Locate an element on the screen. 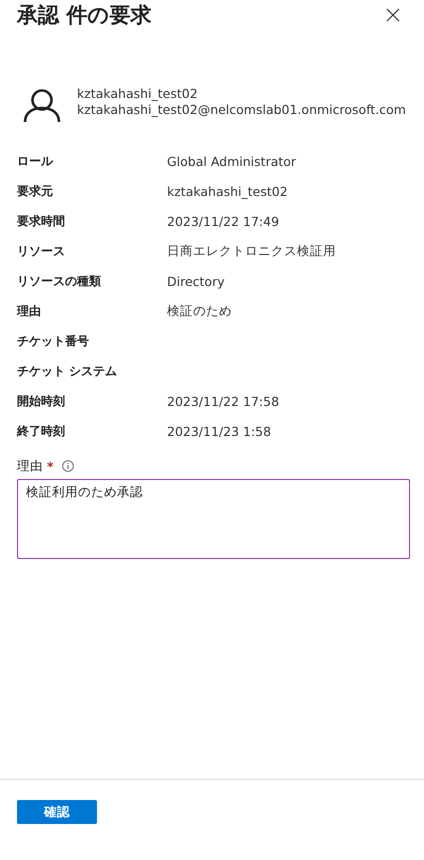 Image resolution: width=424 pixels, height=860 pixels. field-label: 理由 is located at coordinates (30, 466).